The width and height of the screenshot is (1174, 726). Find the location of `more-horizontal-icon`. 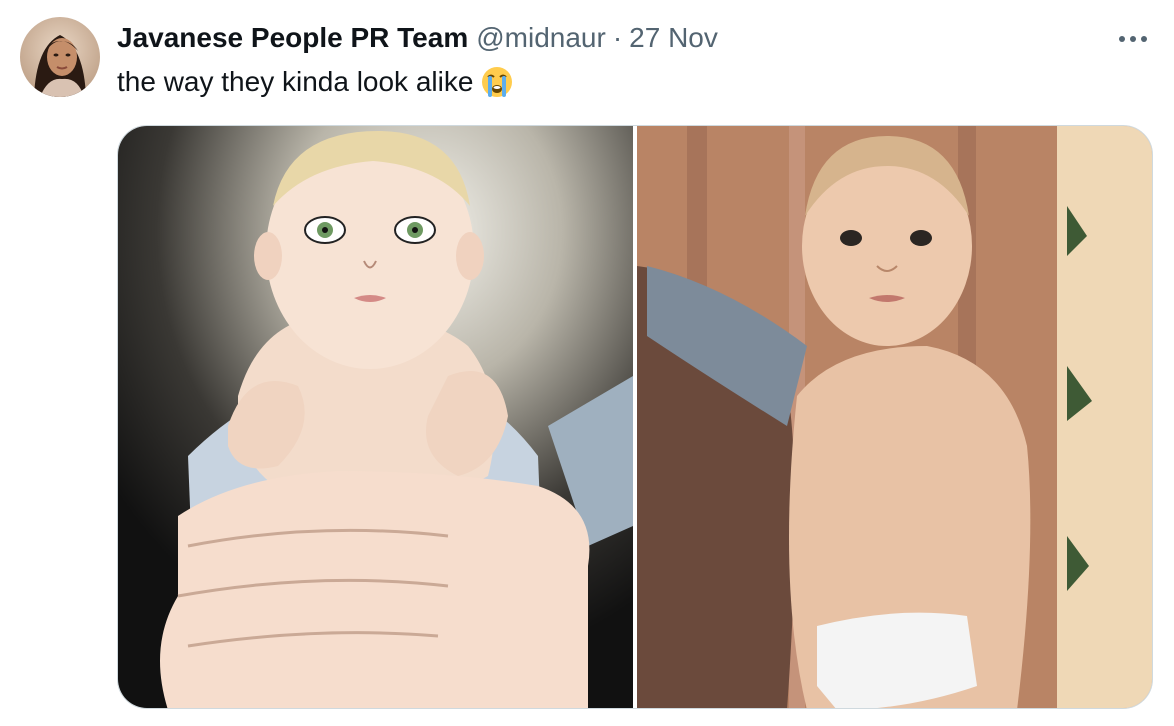

more-horizontal-icon is located at coordinates (1133, 39).